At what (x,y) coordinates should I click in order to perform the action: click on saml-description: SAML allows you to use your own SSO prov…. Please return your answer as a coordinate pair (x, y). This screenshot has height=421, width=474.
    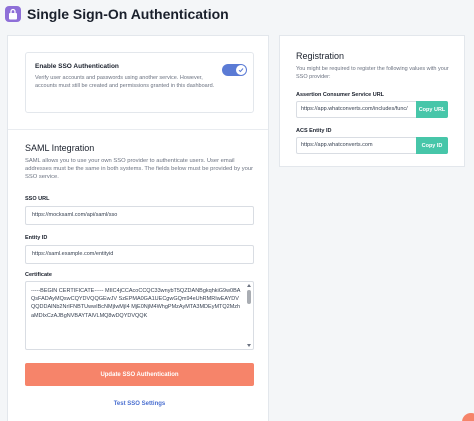
    Looking at the image, I should click on (139, 169).